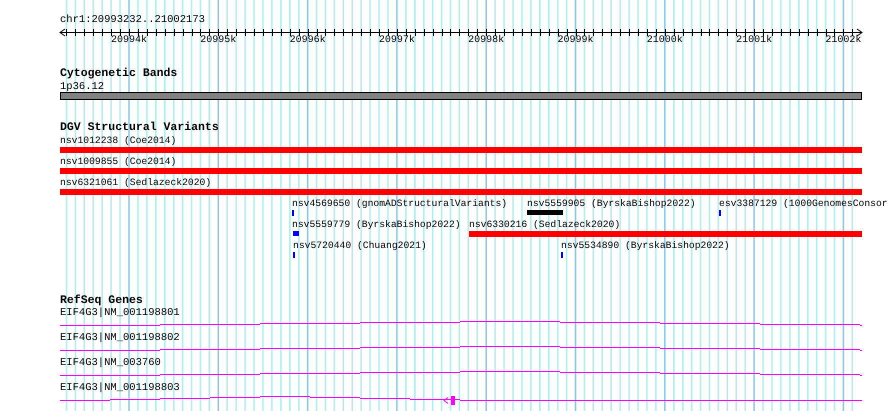 Image resolution: width=890 pixels, height=411 pixels. I want to click on variant-label: nsv4569650 (gnomADStructuralVariants), so click(400, 204).